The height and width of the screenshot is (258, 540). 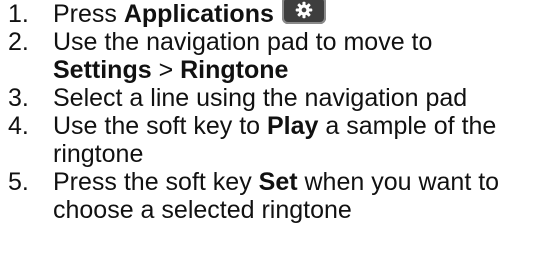 I want to click on step-number: 2., so click(x=18, y=42).